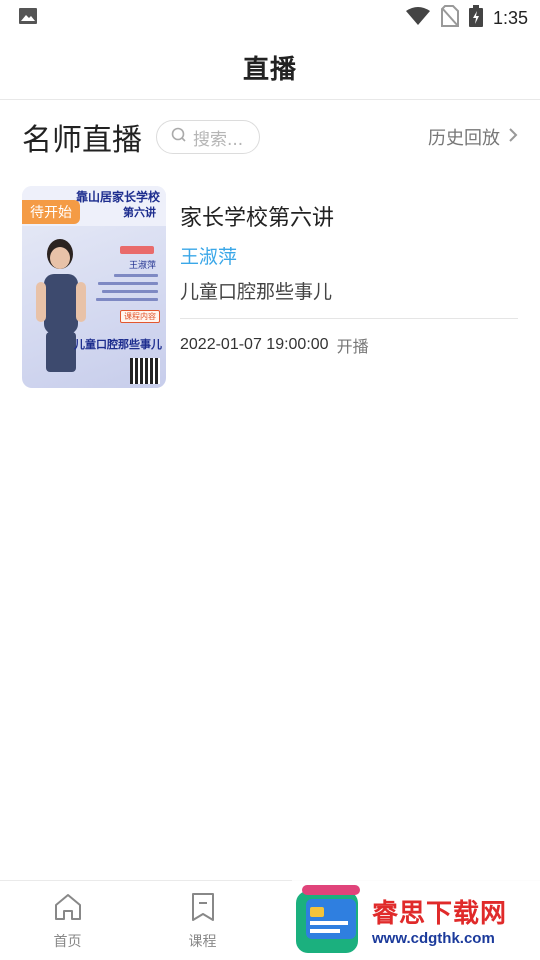 Image resolution: width=540 pixels, height=960 pixels. What do you see at coordinates (433, 938) in the screenshot?
I see `watermark-url: www.cdgthk.com` at bounding box center [433, 938].